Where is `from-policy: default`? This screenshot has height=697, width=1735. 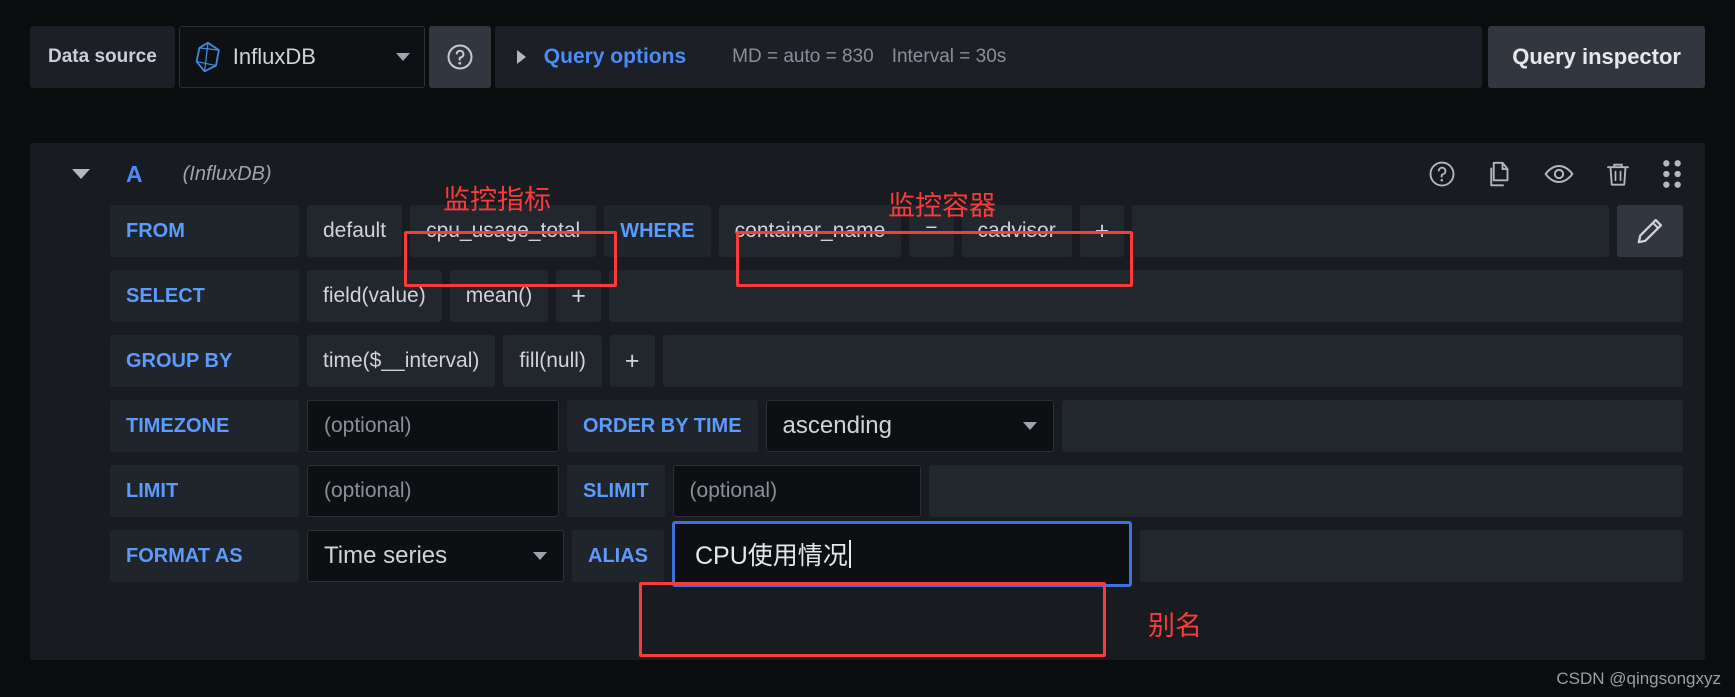 from-policy: default is located at coordinates (355, 231).